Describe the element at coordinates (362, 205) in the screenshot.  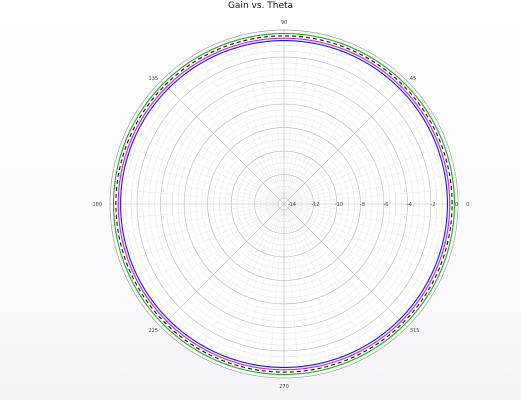
I see `radial-tick-label: -8` at that location.